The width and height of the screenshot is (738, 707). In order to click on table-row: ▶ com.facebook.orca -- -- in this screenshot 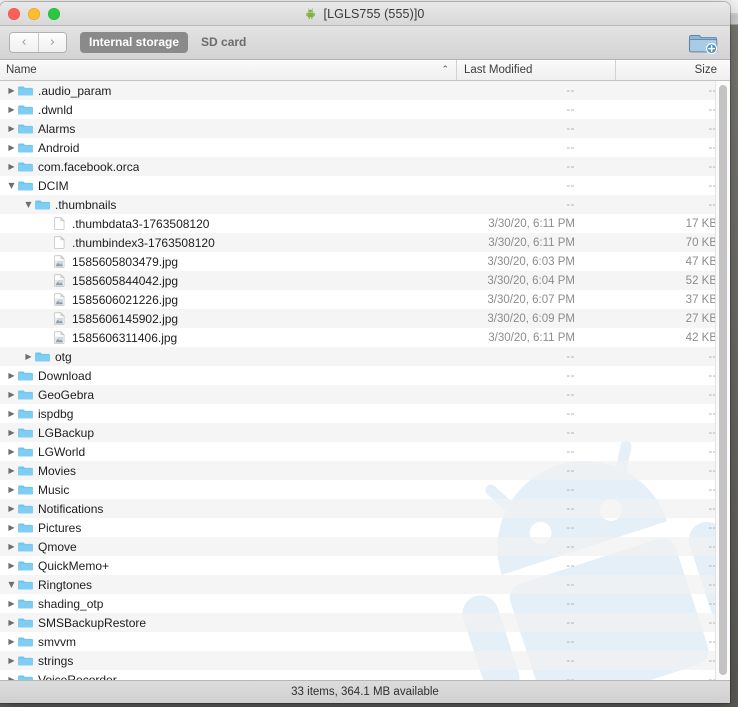, I will do `click(365, 166)`.